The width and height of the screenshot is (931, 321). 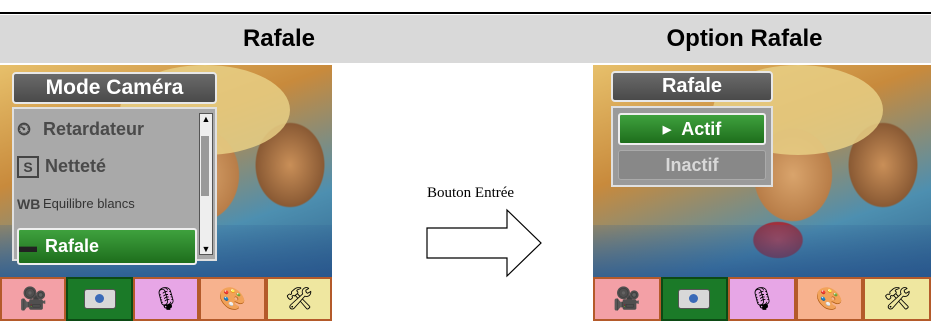 I want to click on menu-scrollbar: ▲ ▼, so click(x=206, y=184).